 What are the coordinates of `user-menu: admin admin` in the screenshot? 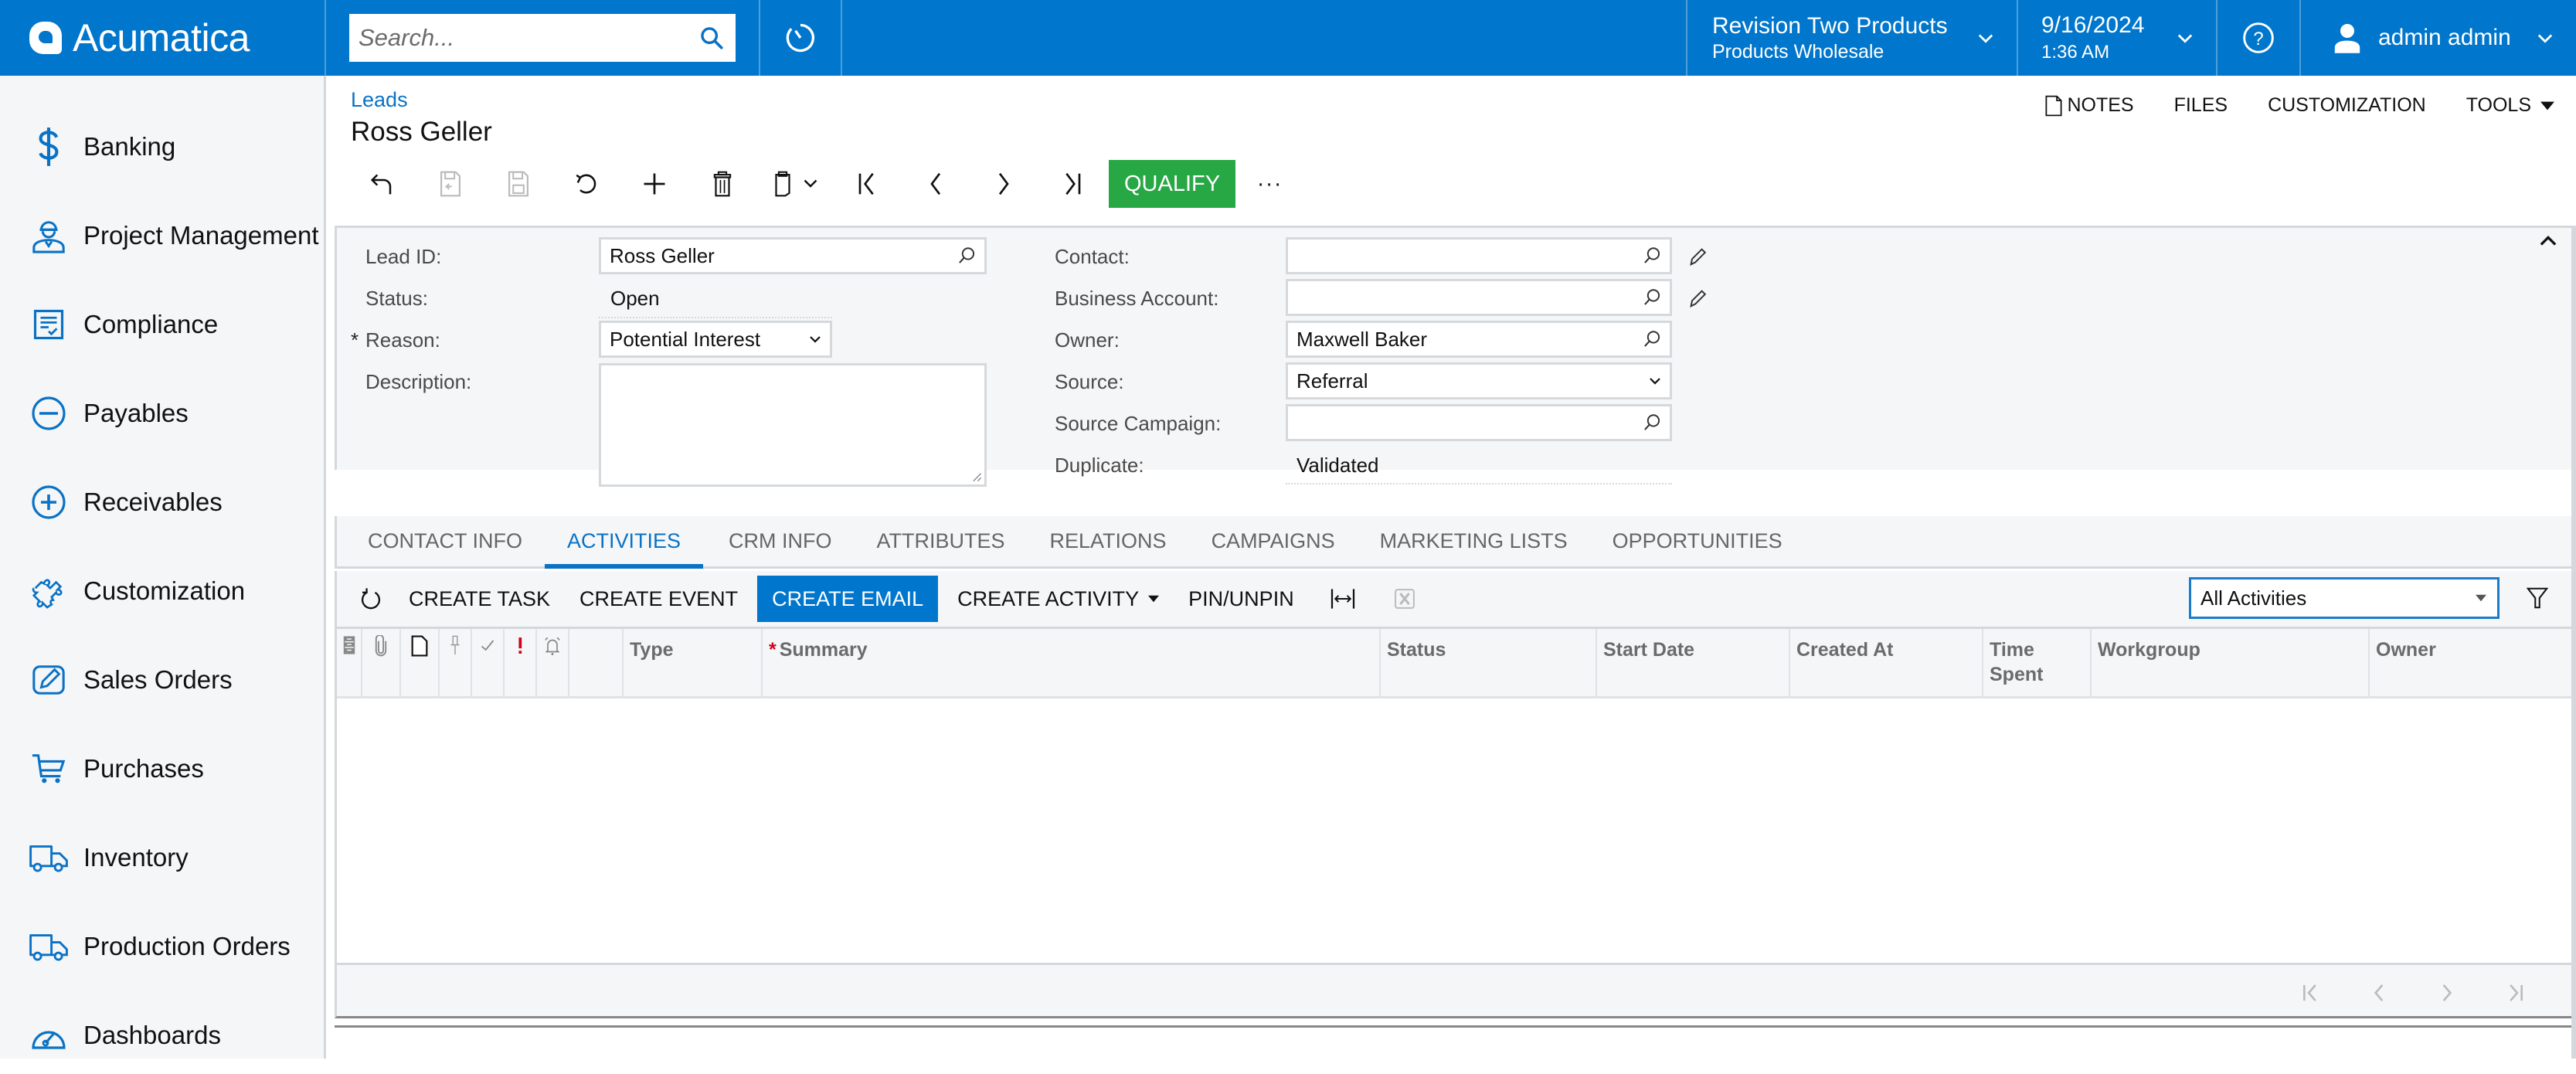 It's located at (2438, 38).